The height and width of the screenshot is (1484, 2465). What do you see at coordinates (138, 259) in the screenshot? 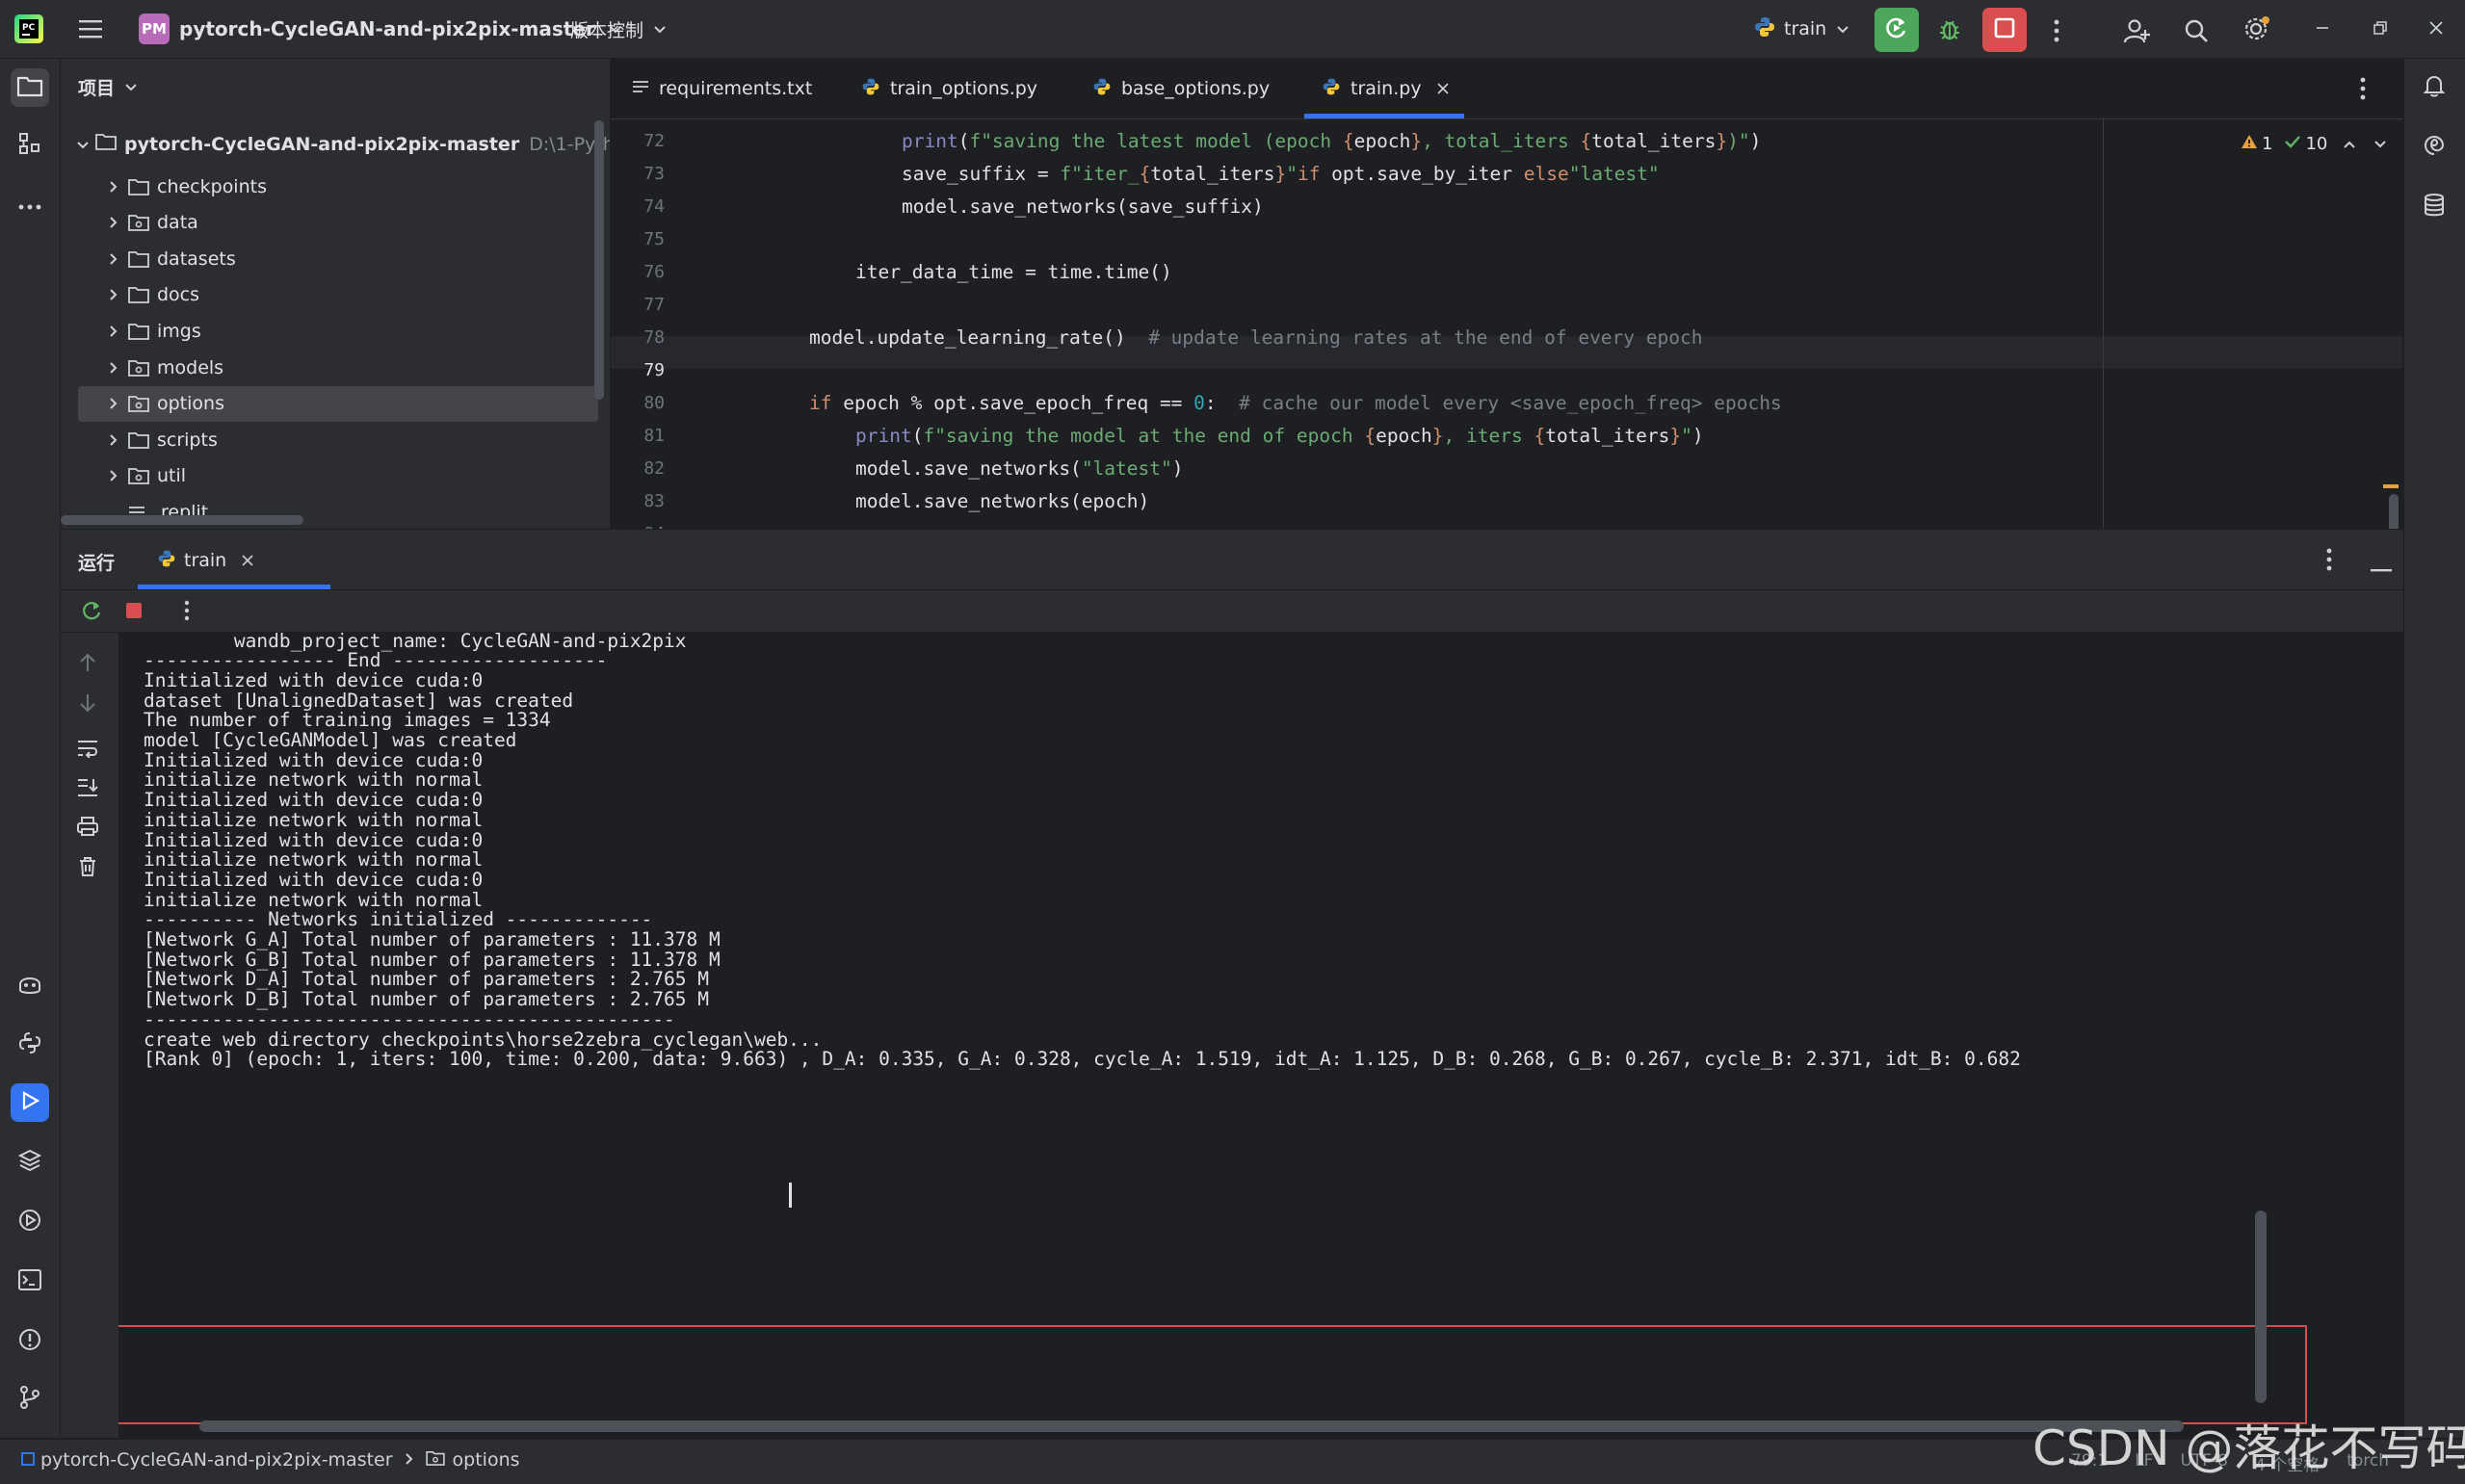
I see `folder-icon` at bounding box center [138, 259].